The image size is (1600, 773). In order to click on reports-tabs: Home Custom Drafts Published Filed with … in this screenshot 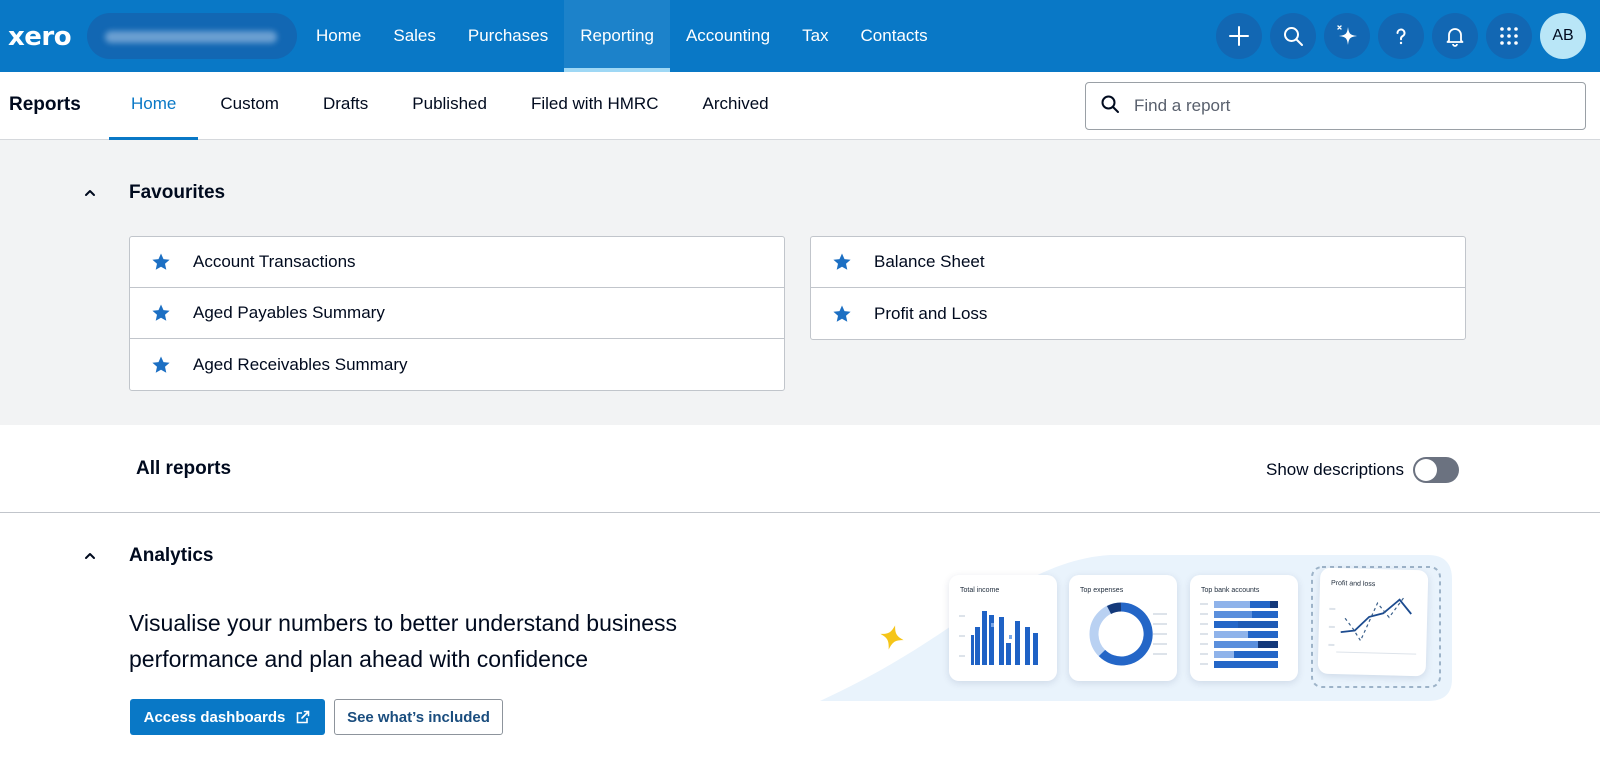, I will do `click(450, 106)`.